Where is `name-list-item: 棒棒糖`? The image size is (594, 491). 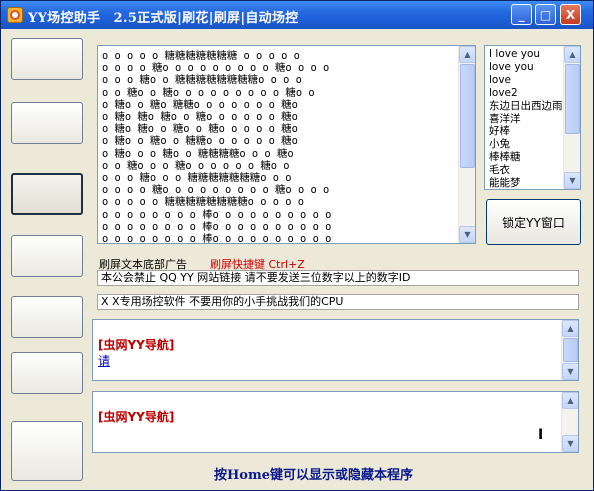
name-list-item: 棒棒糖 is located at coordinates (526, 157).